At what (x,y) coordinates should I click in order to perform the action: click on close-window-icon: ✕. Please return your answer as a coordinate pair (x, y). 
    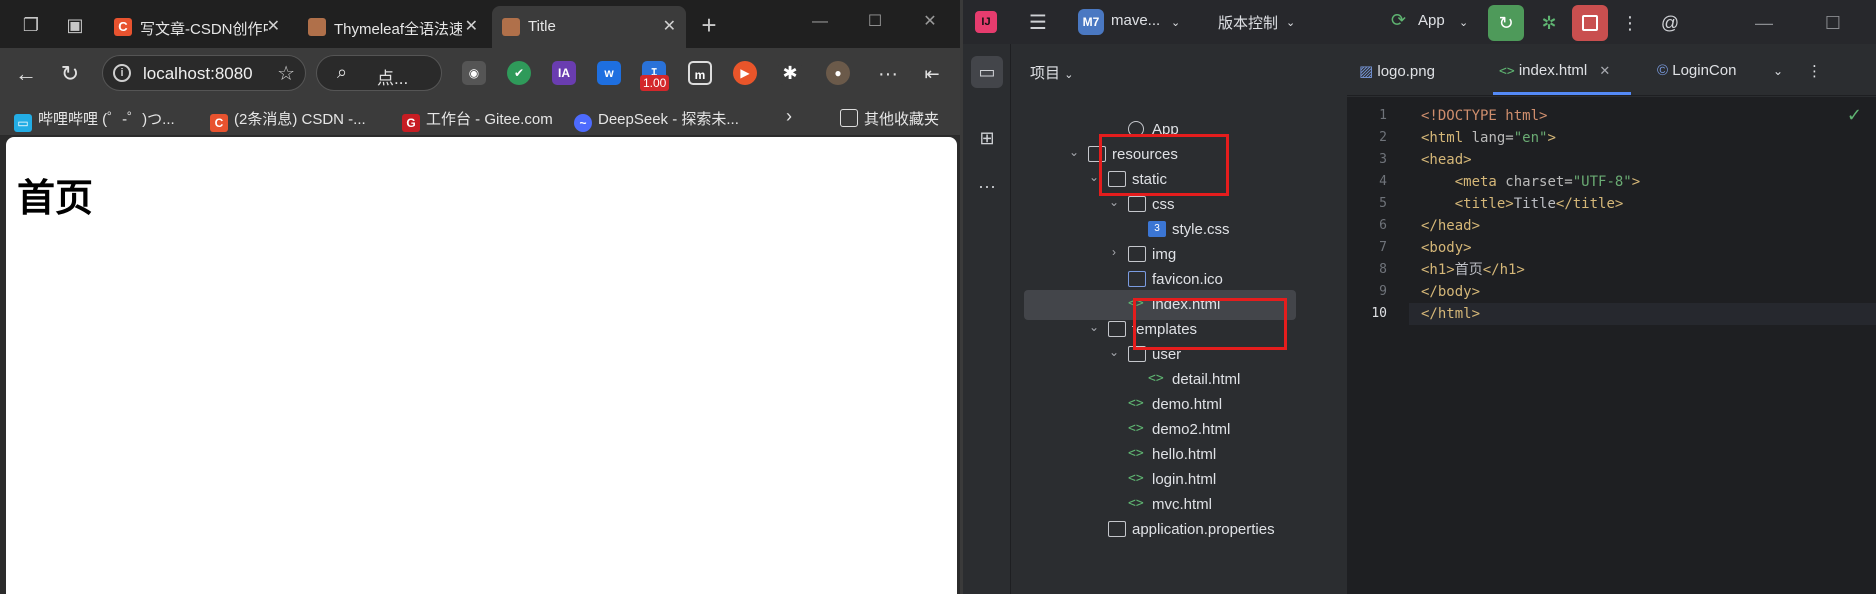
    Looking at the image, I should click on (930, 22).